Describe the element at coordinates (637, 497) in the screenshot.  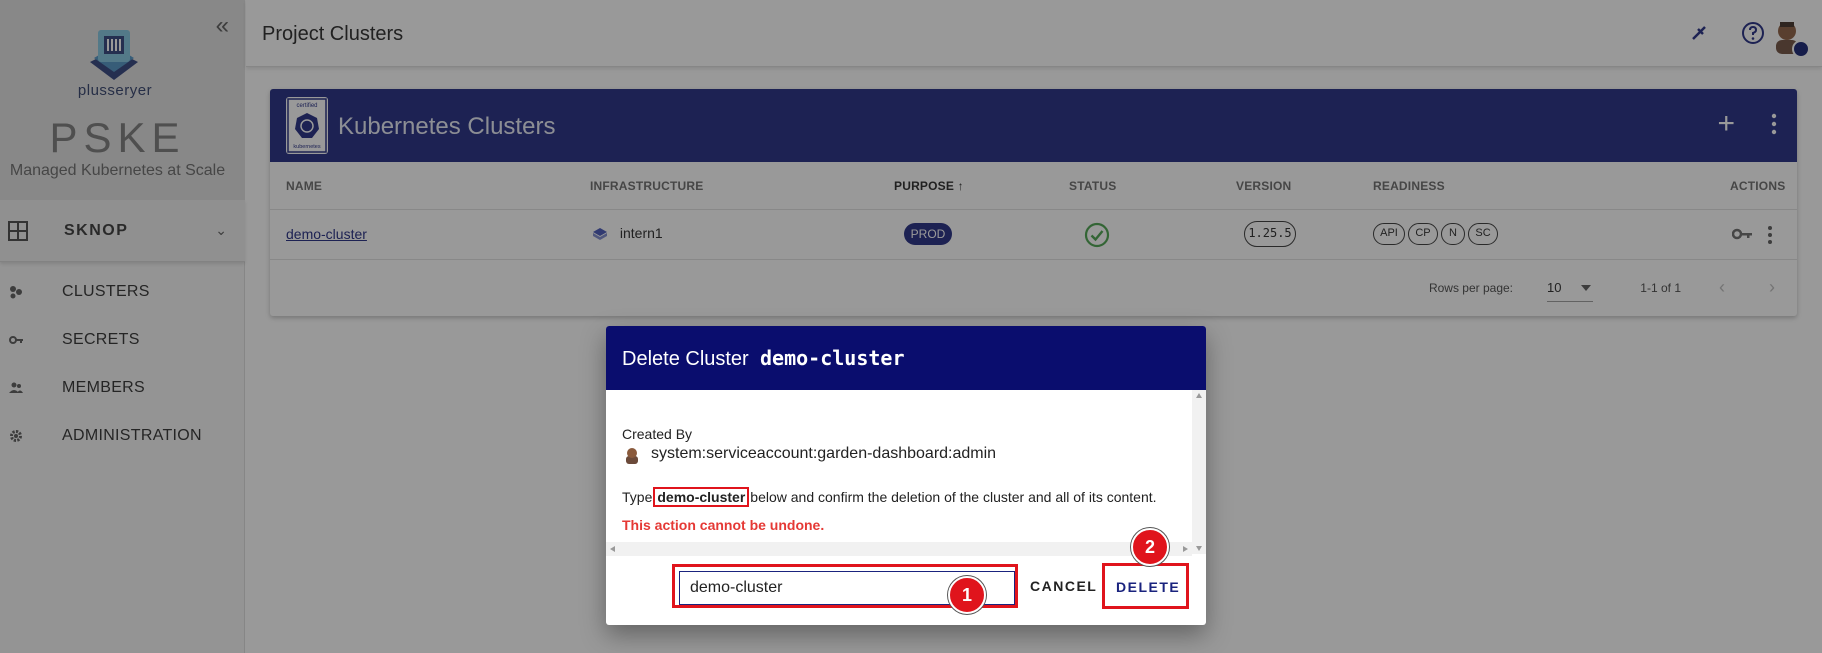
I see `instruction-prefix: Type` at that location.